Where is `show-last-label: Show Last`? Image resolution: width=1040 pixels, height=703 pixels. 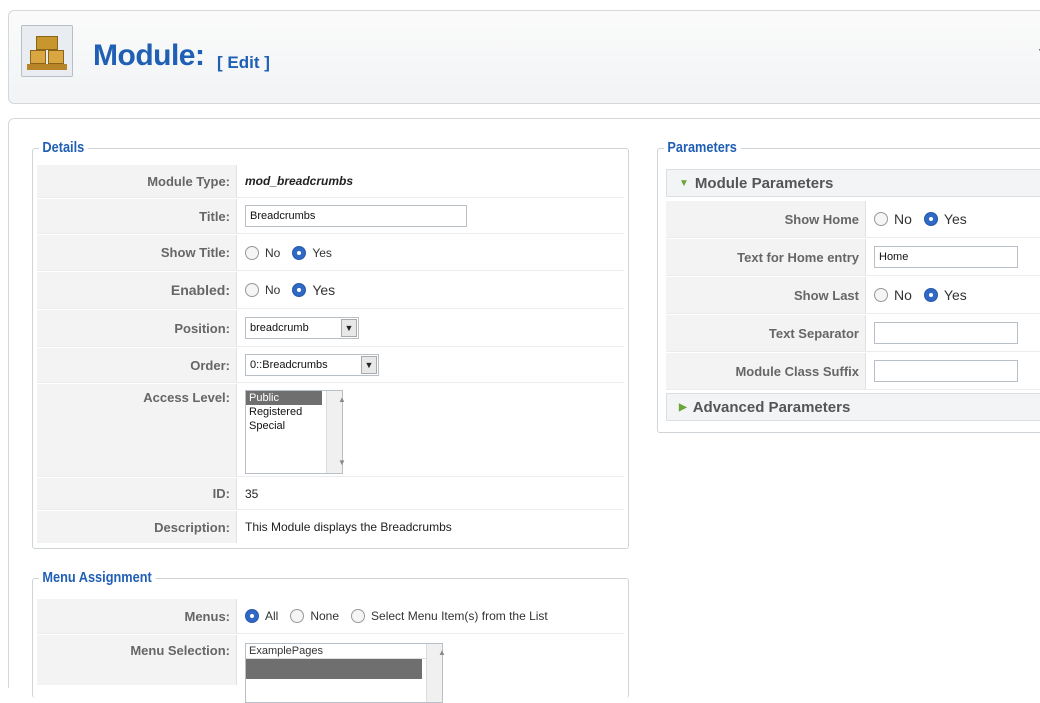
show-last-label: Show Last is located at coordinates (766, 295).